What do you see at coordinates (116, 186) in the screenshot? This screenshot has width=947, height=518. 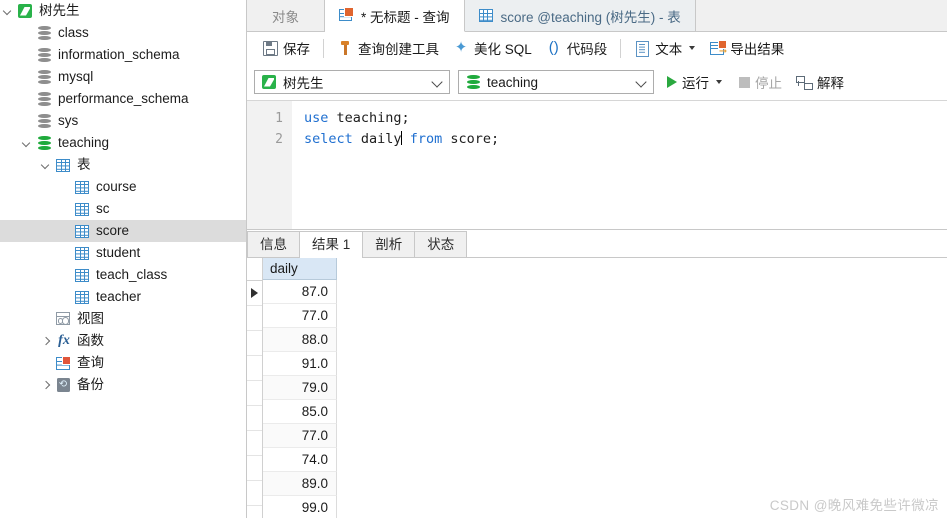 I see `tree-item-label: course` at bounding box center [116, 186].